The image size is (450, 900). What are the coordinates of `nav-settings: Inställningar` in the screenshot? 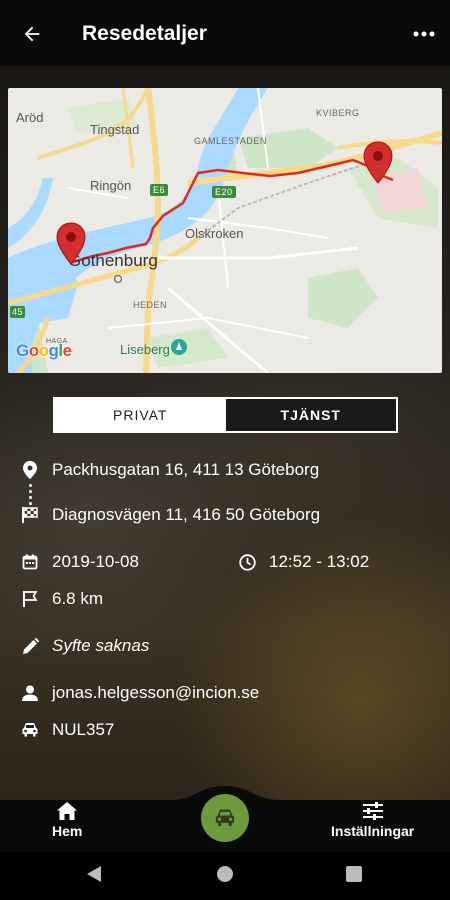 It's located at (372, 820).